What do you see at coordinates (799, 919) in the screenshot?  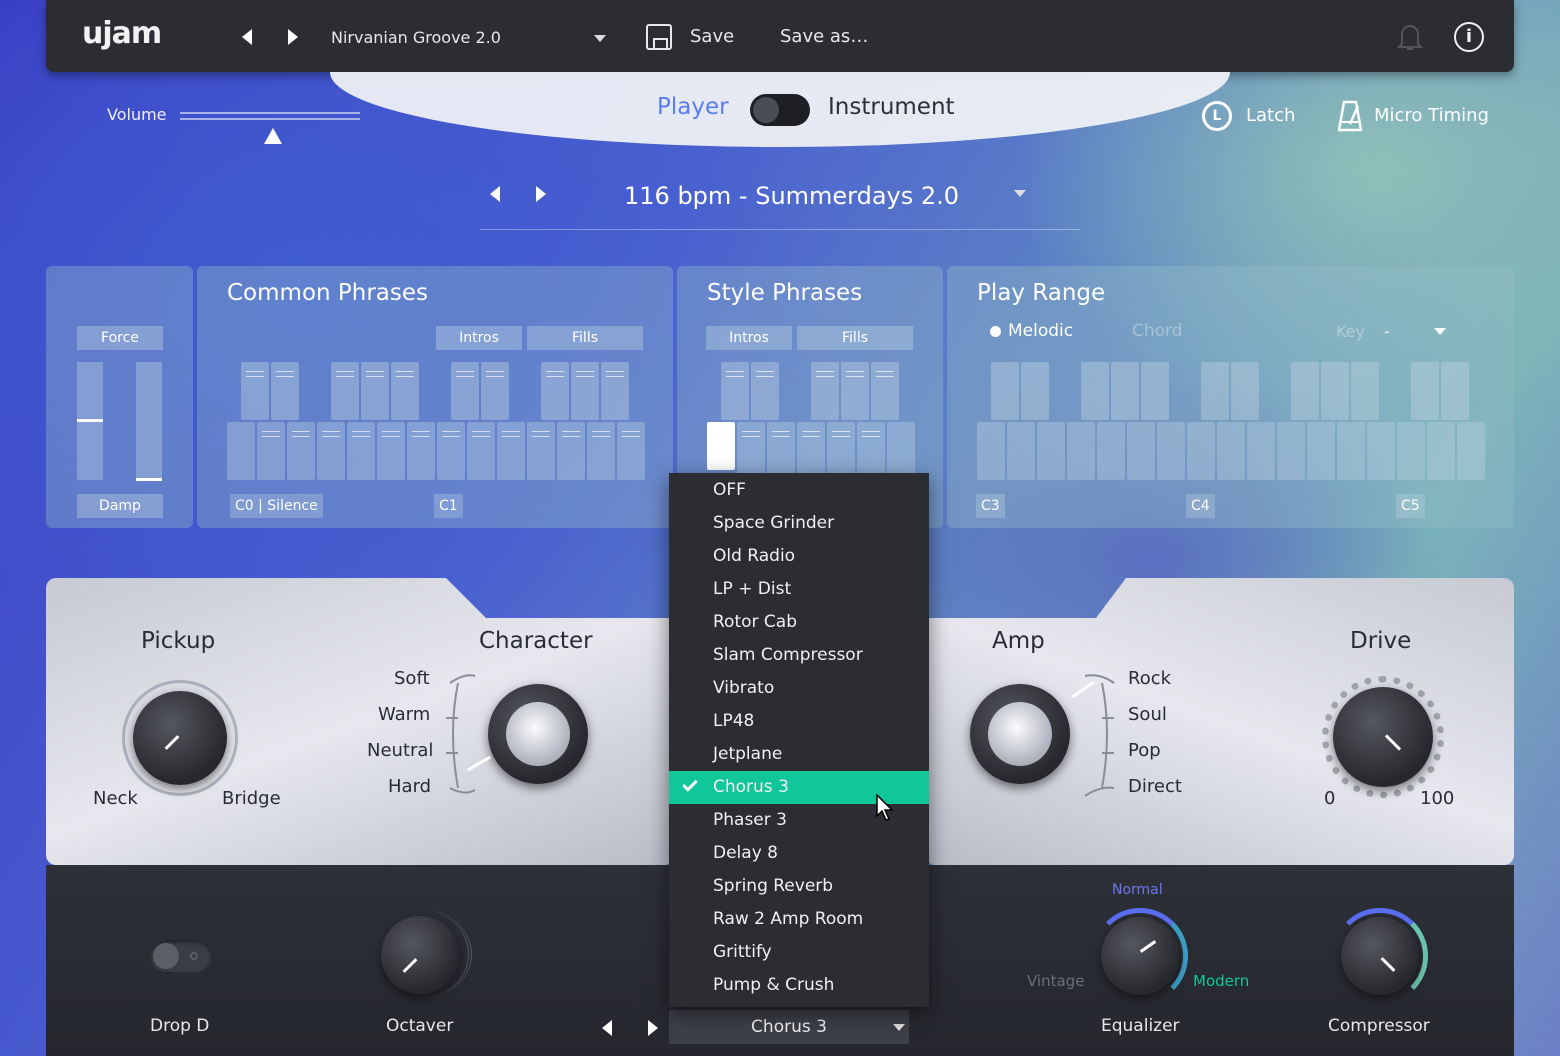 I see `fx-menu-item: Raw 2 Amp Room` at bounding box center [799, 919].